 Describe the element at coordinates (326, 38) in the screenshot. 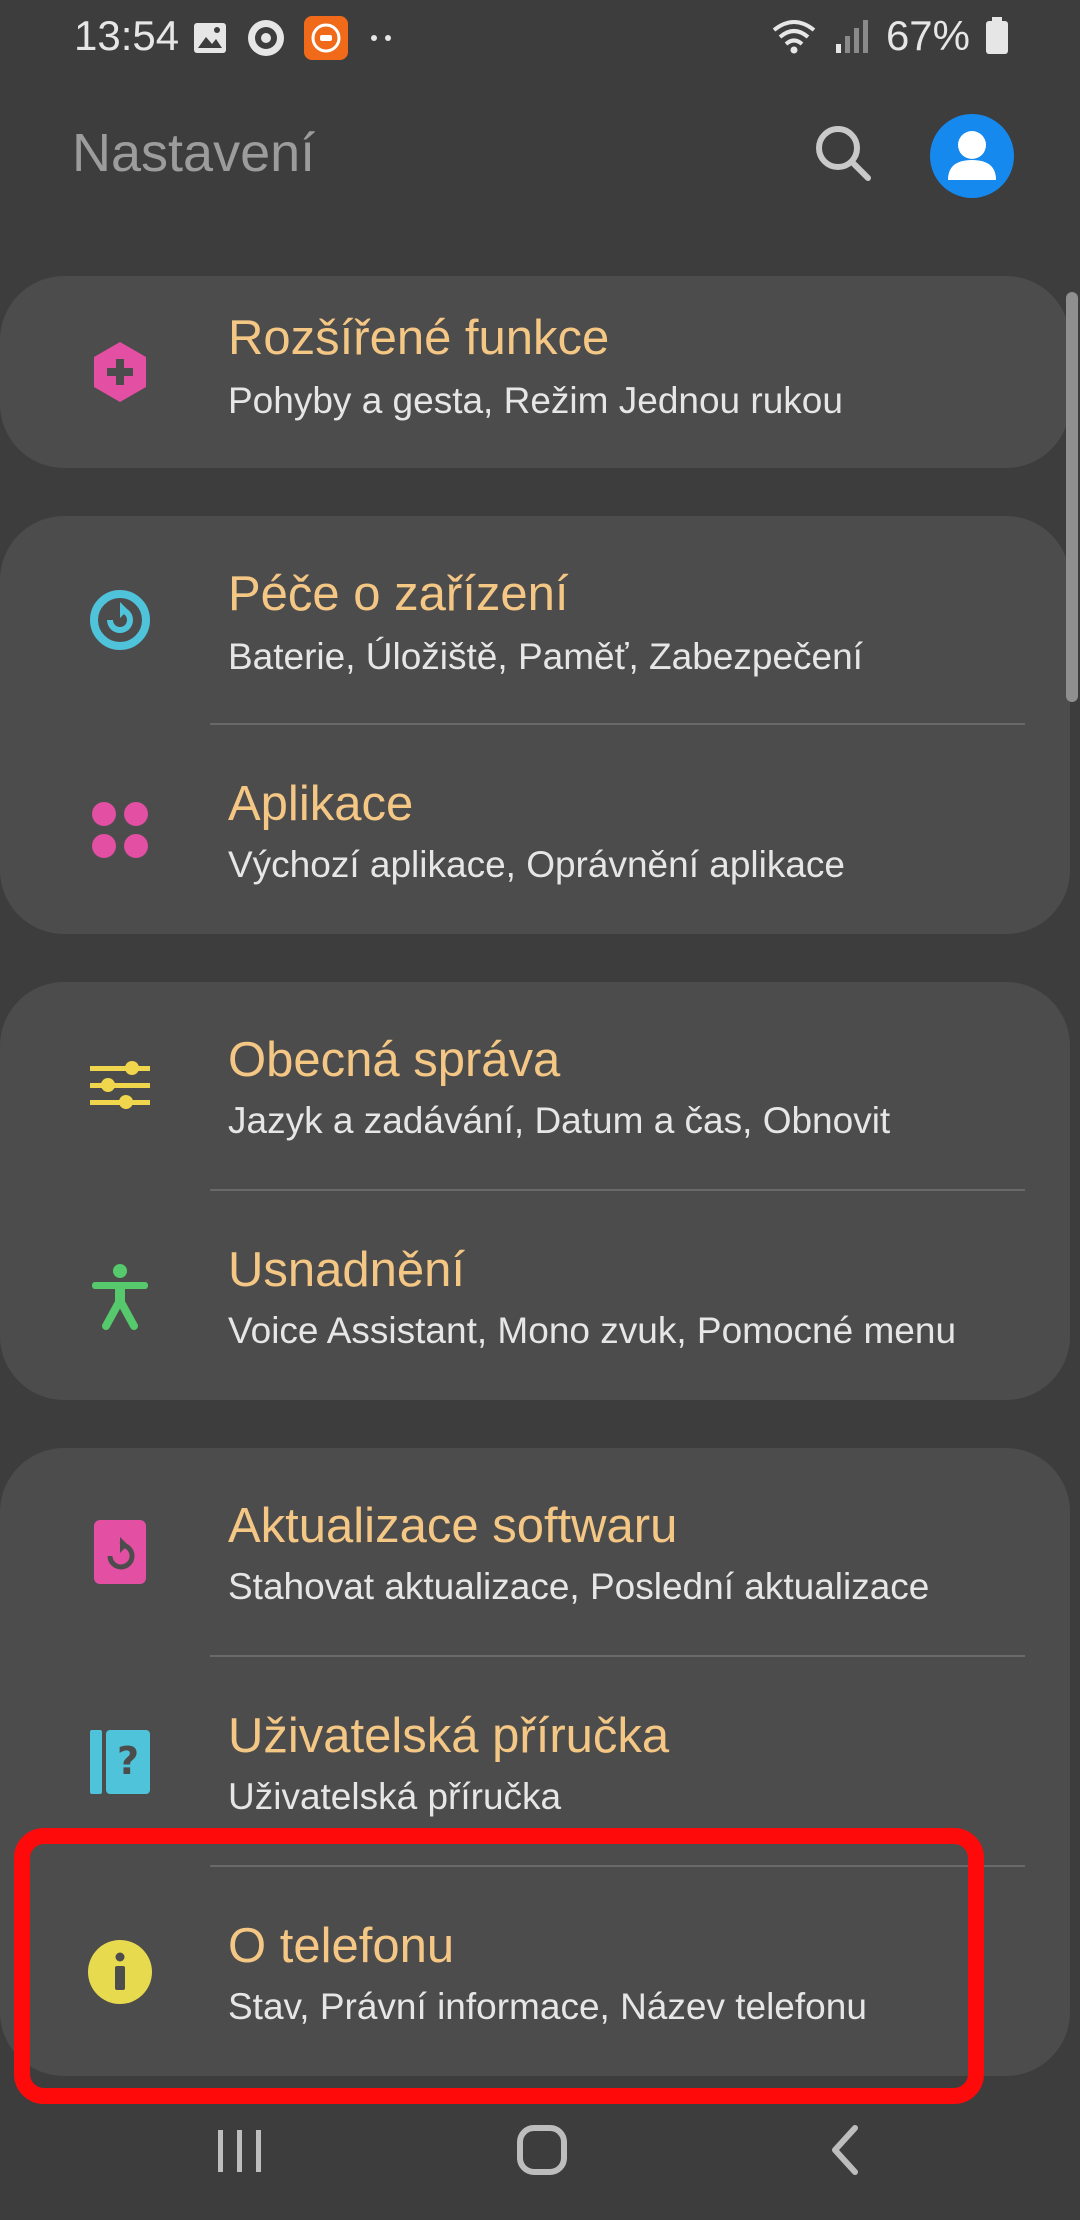

I see `mi-app-icon` at that location.